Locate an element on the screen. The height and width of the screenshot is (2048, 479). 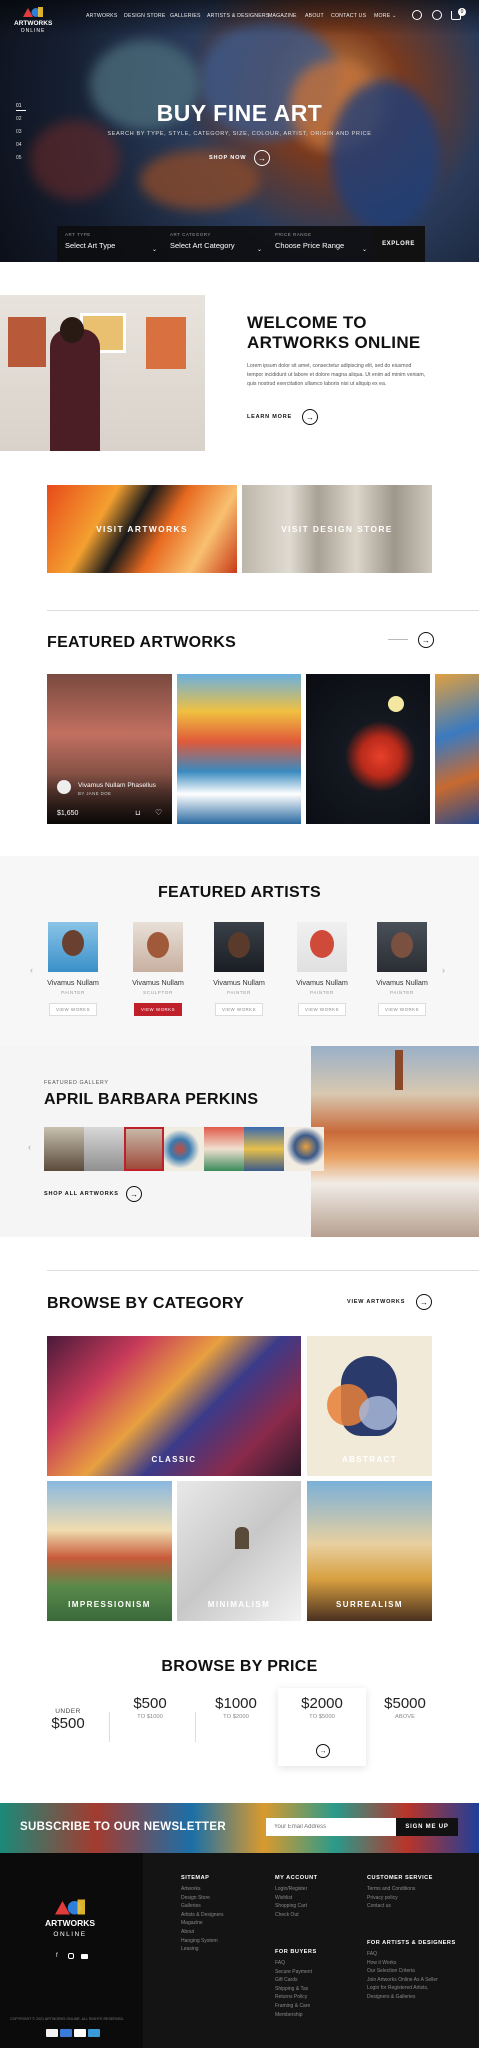
shop-all-artworks-link: SHOP ALL ARTWORKS is located at coordinates (81, 1194).